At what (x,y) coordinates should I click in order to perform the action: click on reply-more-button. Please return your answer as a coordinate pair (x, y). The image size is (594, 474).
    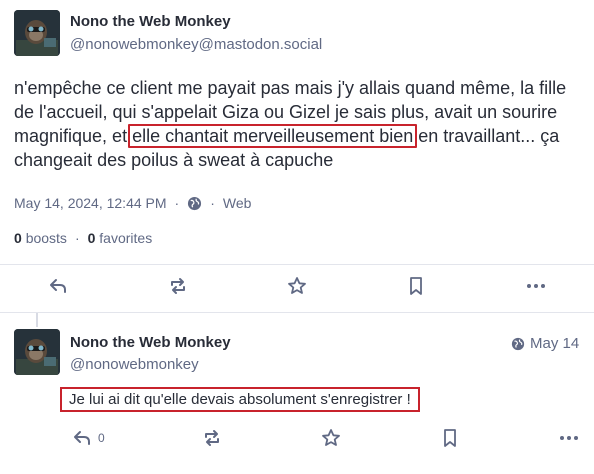
    Looking at the image, I should click on (569, 438).